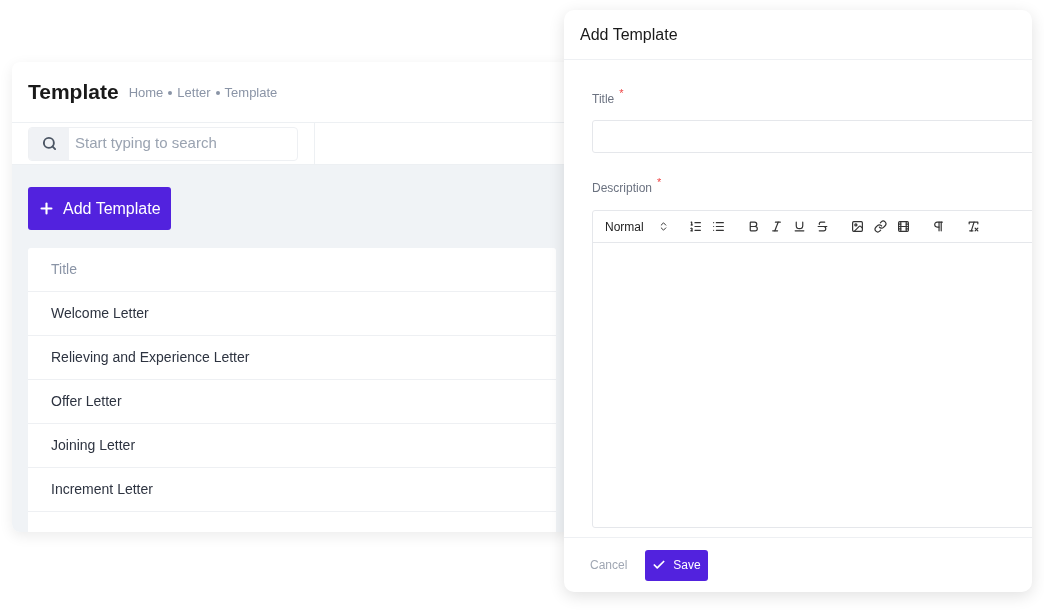 The image size is (1044, 610). Describe the element at coordinates (93, 445) in the screenshot. I see `table-cell-text: Joining Letter` at that location.